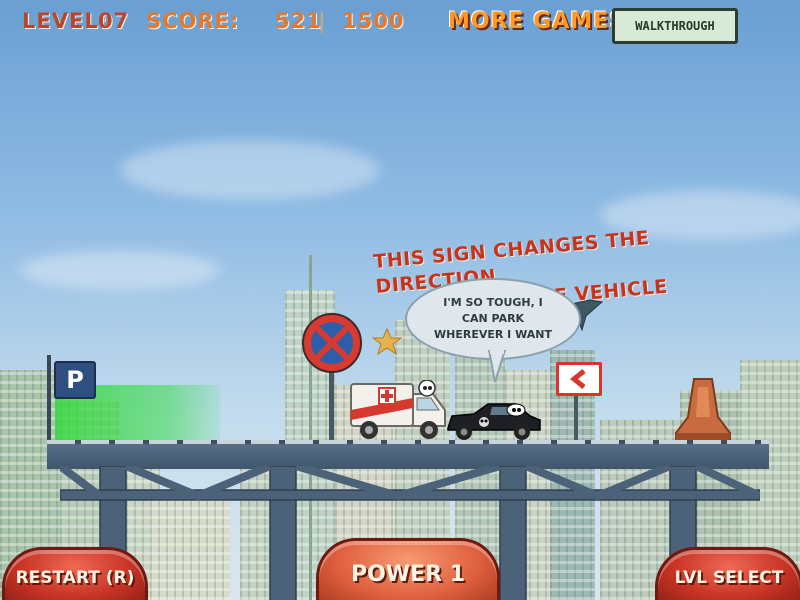  I want to click on restart-button: RESTART (R), so click(75, 573).